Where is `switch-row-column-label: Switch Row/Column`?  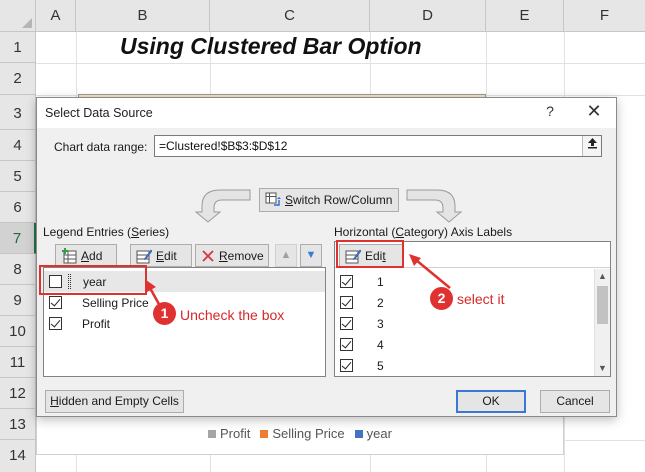 switch-row-column-label: Switch Row/Column is located at coordinates (338, 200).